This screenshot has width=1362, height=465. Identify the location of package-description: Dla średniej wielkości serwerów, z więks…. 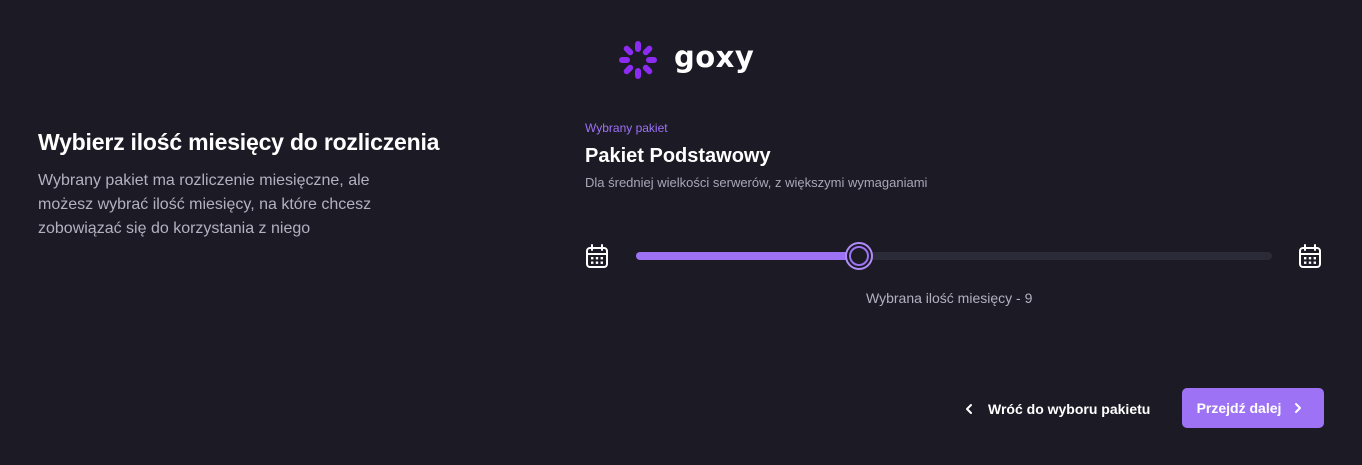
(756, 182).